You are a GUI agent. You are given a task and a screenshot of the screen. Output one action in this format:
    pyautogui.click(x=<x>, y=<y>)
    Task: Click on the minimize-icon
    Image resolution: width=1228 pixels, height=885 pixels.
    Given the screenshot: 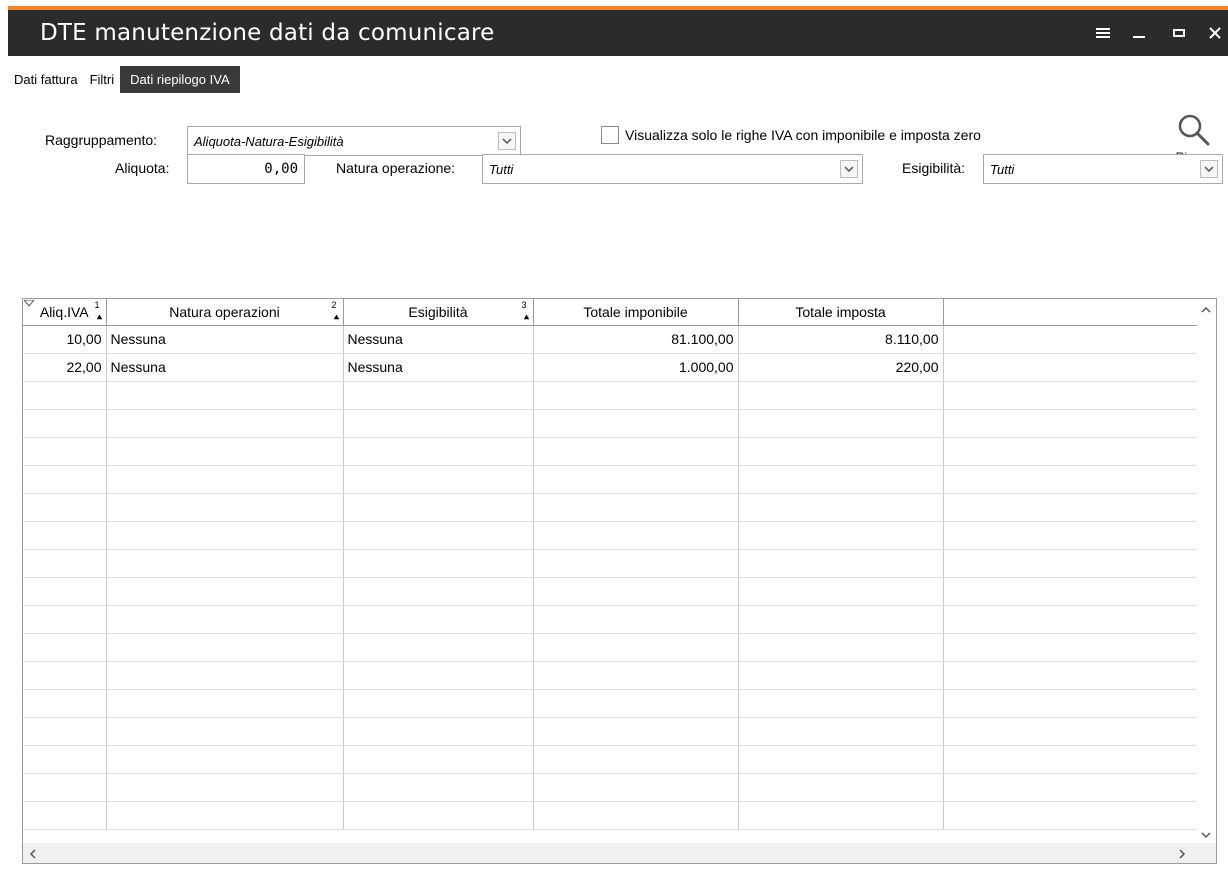 What is the action you would take?
    pyautogui.click(x=1139, y=33)
    